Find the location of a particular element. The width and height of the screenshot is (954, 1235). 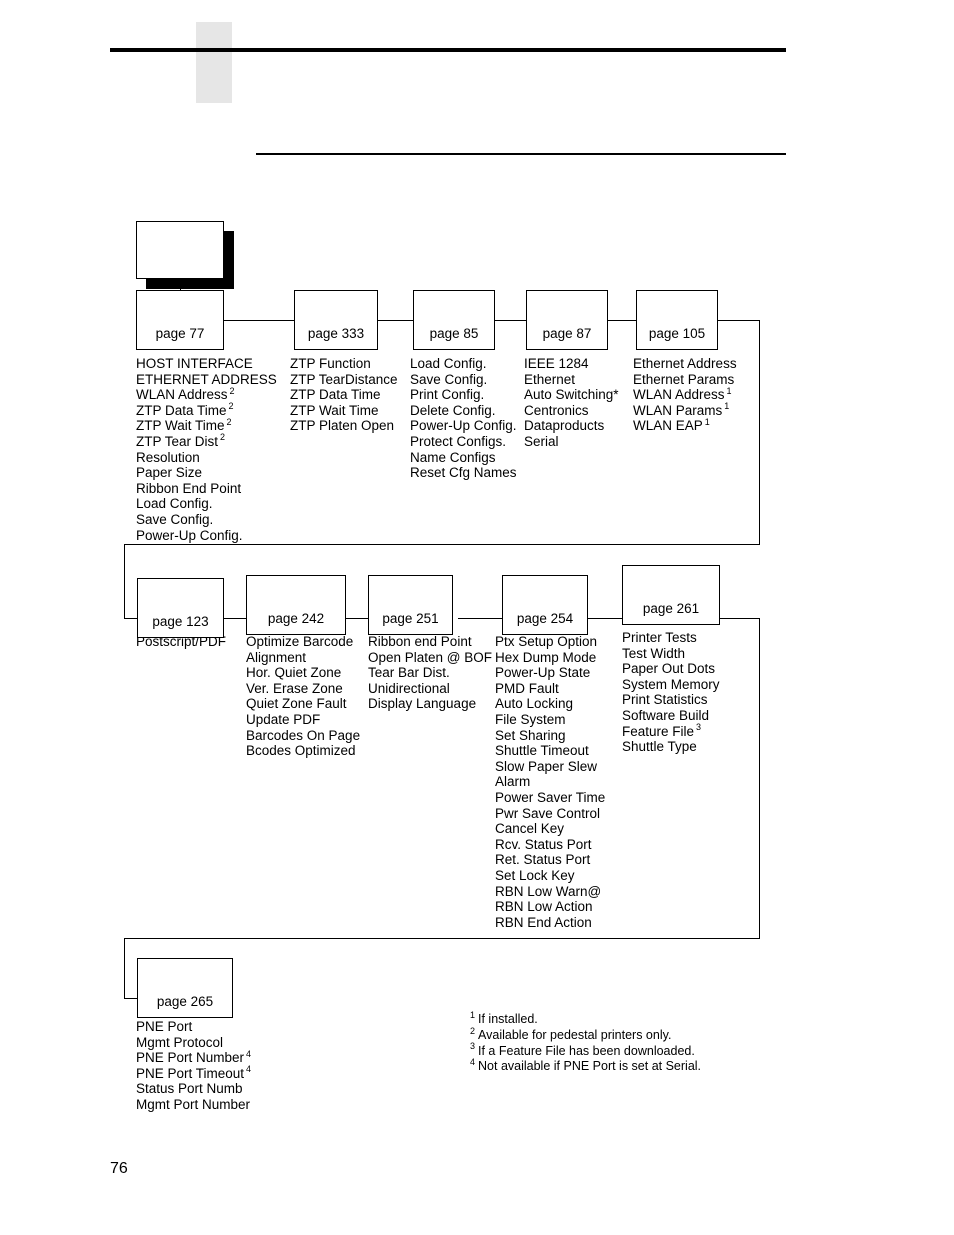

menu-item: Ethernet Params is located at coordinates (685, 380).